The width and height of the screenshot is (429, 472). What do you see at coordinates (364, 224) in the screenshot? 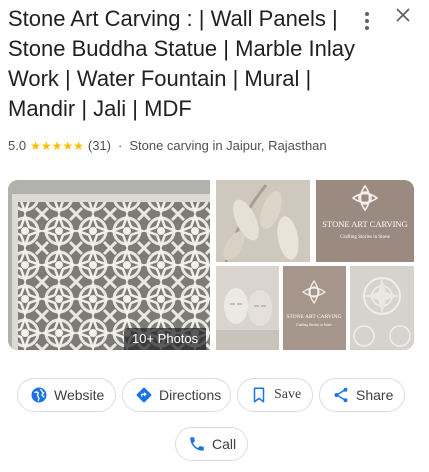
I see `brand-name-text: STONE ART CARVING` at bounding box center [364, 224].